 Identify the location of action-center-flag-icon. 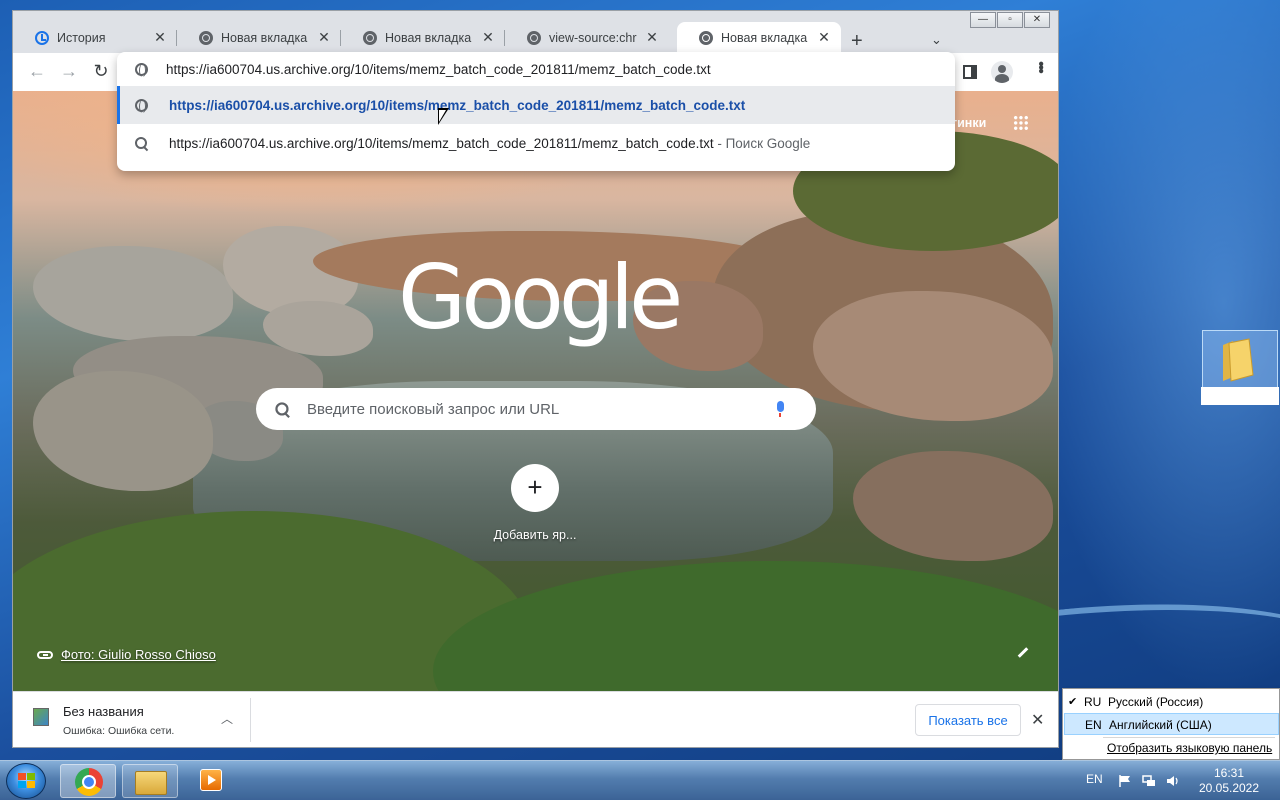
(1125, 781).